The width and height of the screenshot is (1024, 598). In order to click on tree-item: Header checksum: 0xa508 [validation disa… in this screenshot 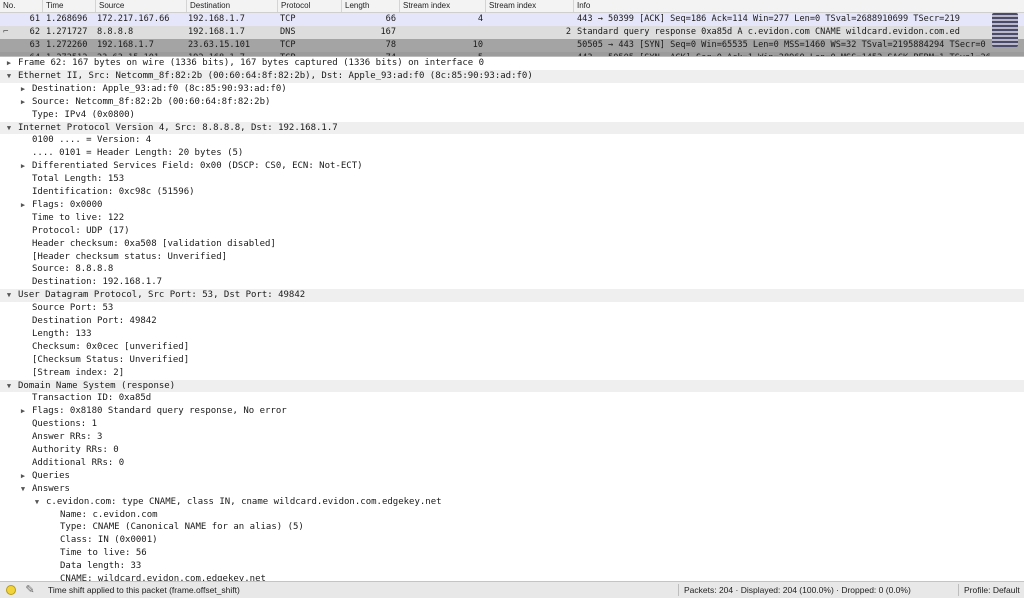, I will do `click(512, 244)`.